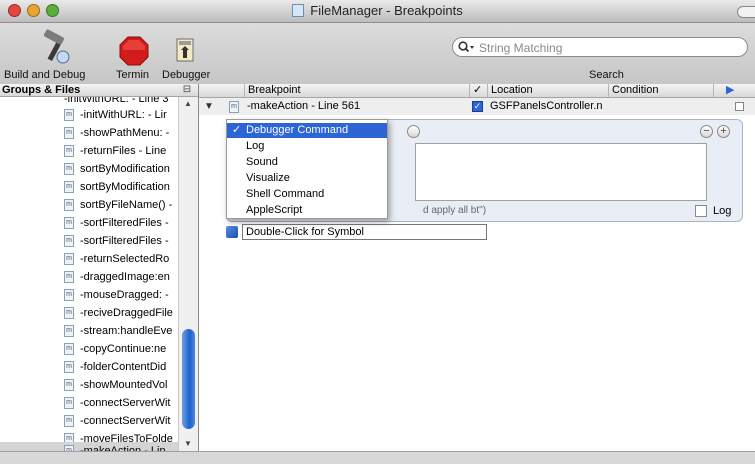 The image size is (755, 464). Describe the element at coordinates (307, 178) in the screenshot. I see `menu-item-visualize: Visualize` at that location.